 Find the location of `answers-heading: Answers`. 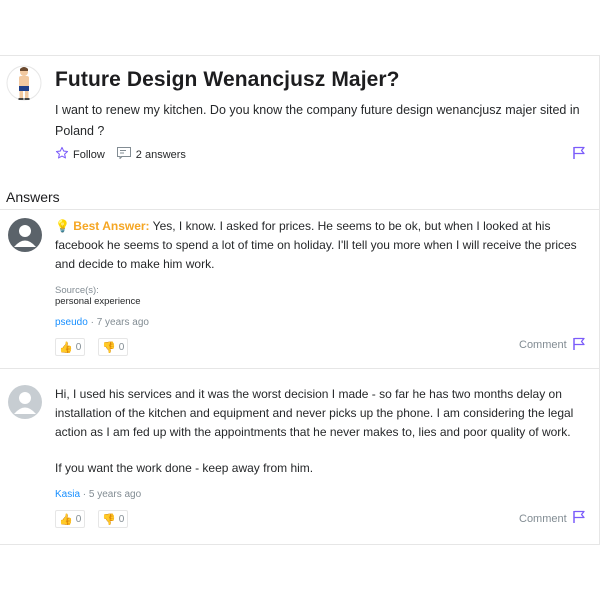

answers-heading: Answers is located at coordinates (33, 197).